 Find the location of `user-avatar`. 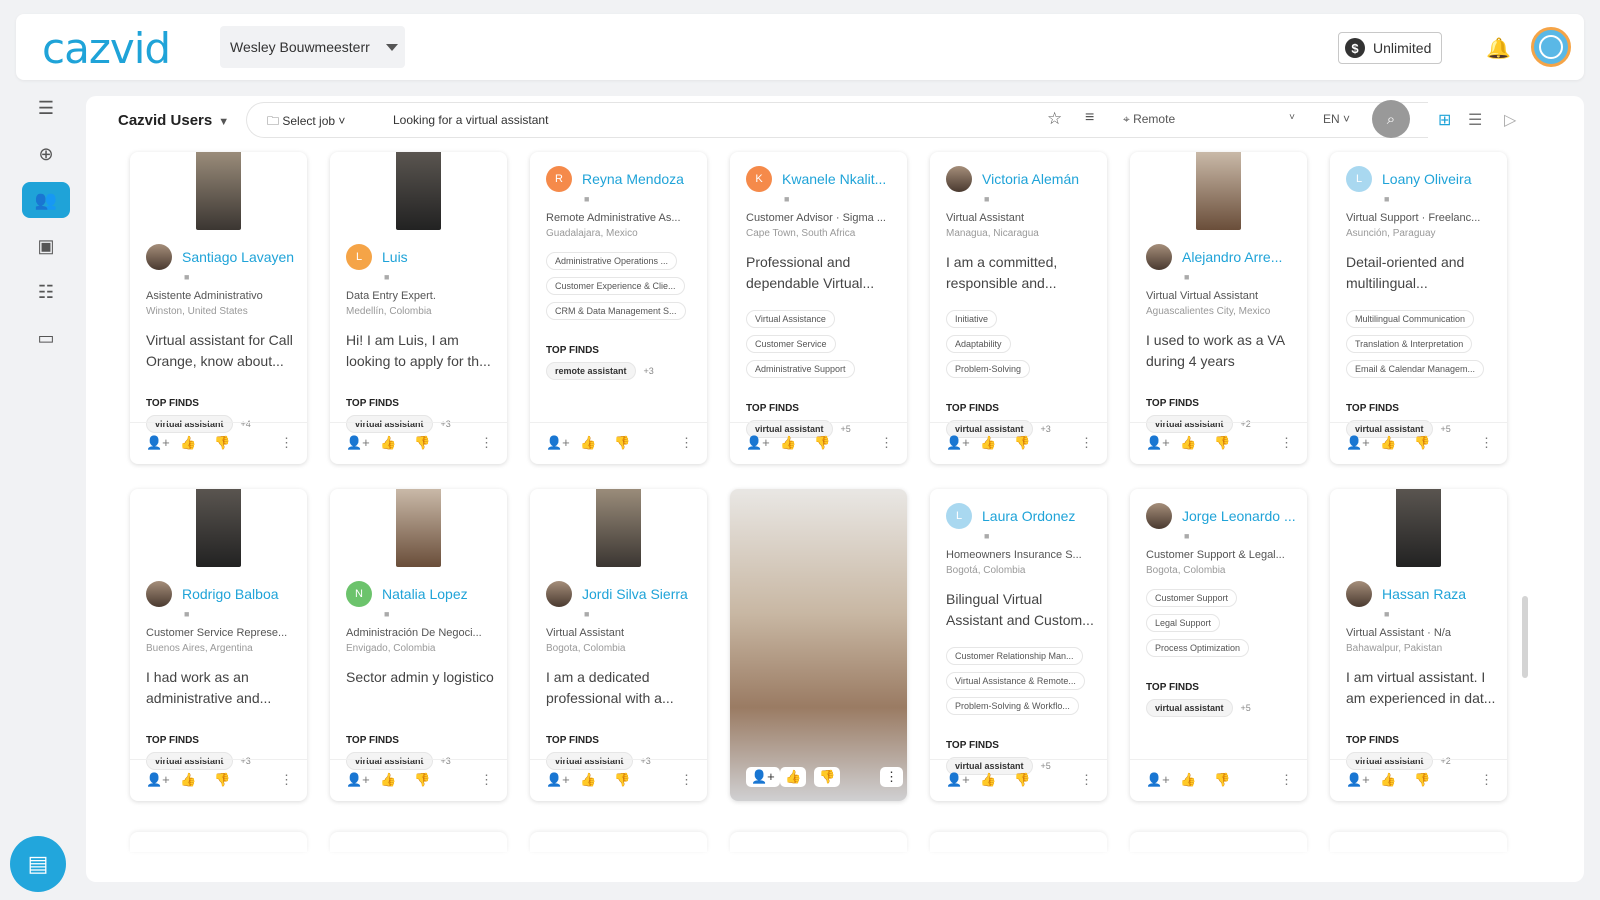

user-avatar is located at coordinates (1551, 47).